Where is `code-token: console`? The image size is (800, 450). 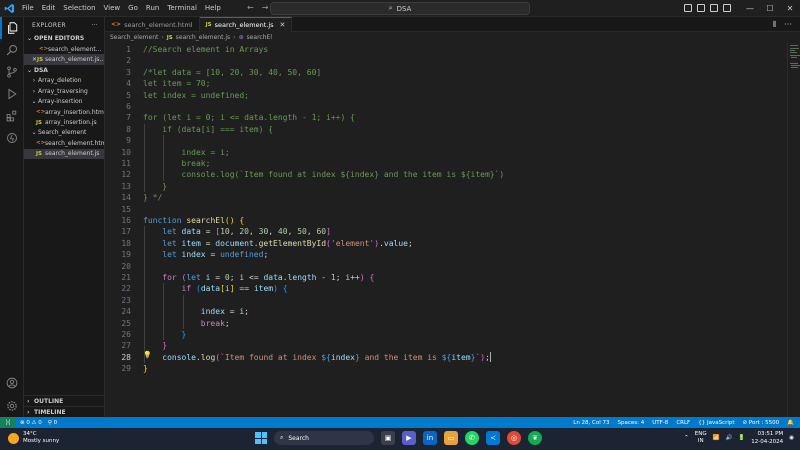 code-token: console is located at coordinates (179, 357).